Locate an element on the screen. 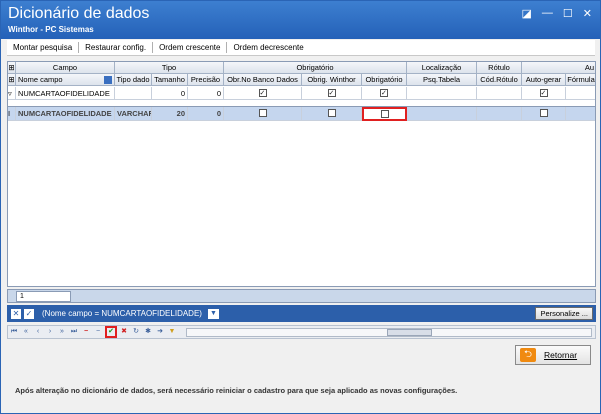 The image size is (601, 414). filter-formula is located at coordinates (580, 93).